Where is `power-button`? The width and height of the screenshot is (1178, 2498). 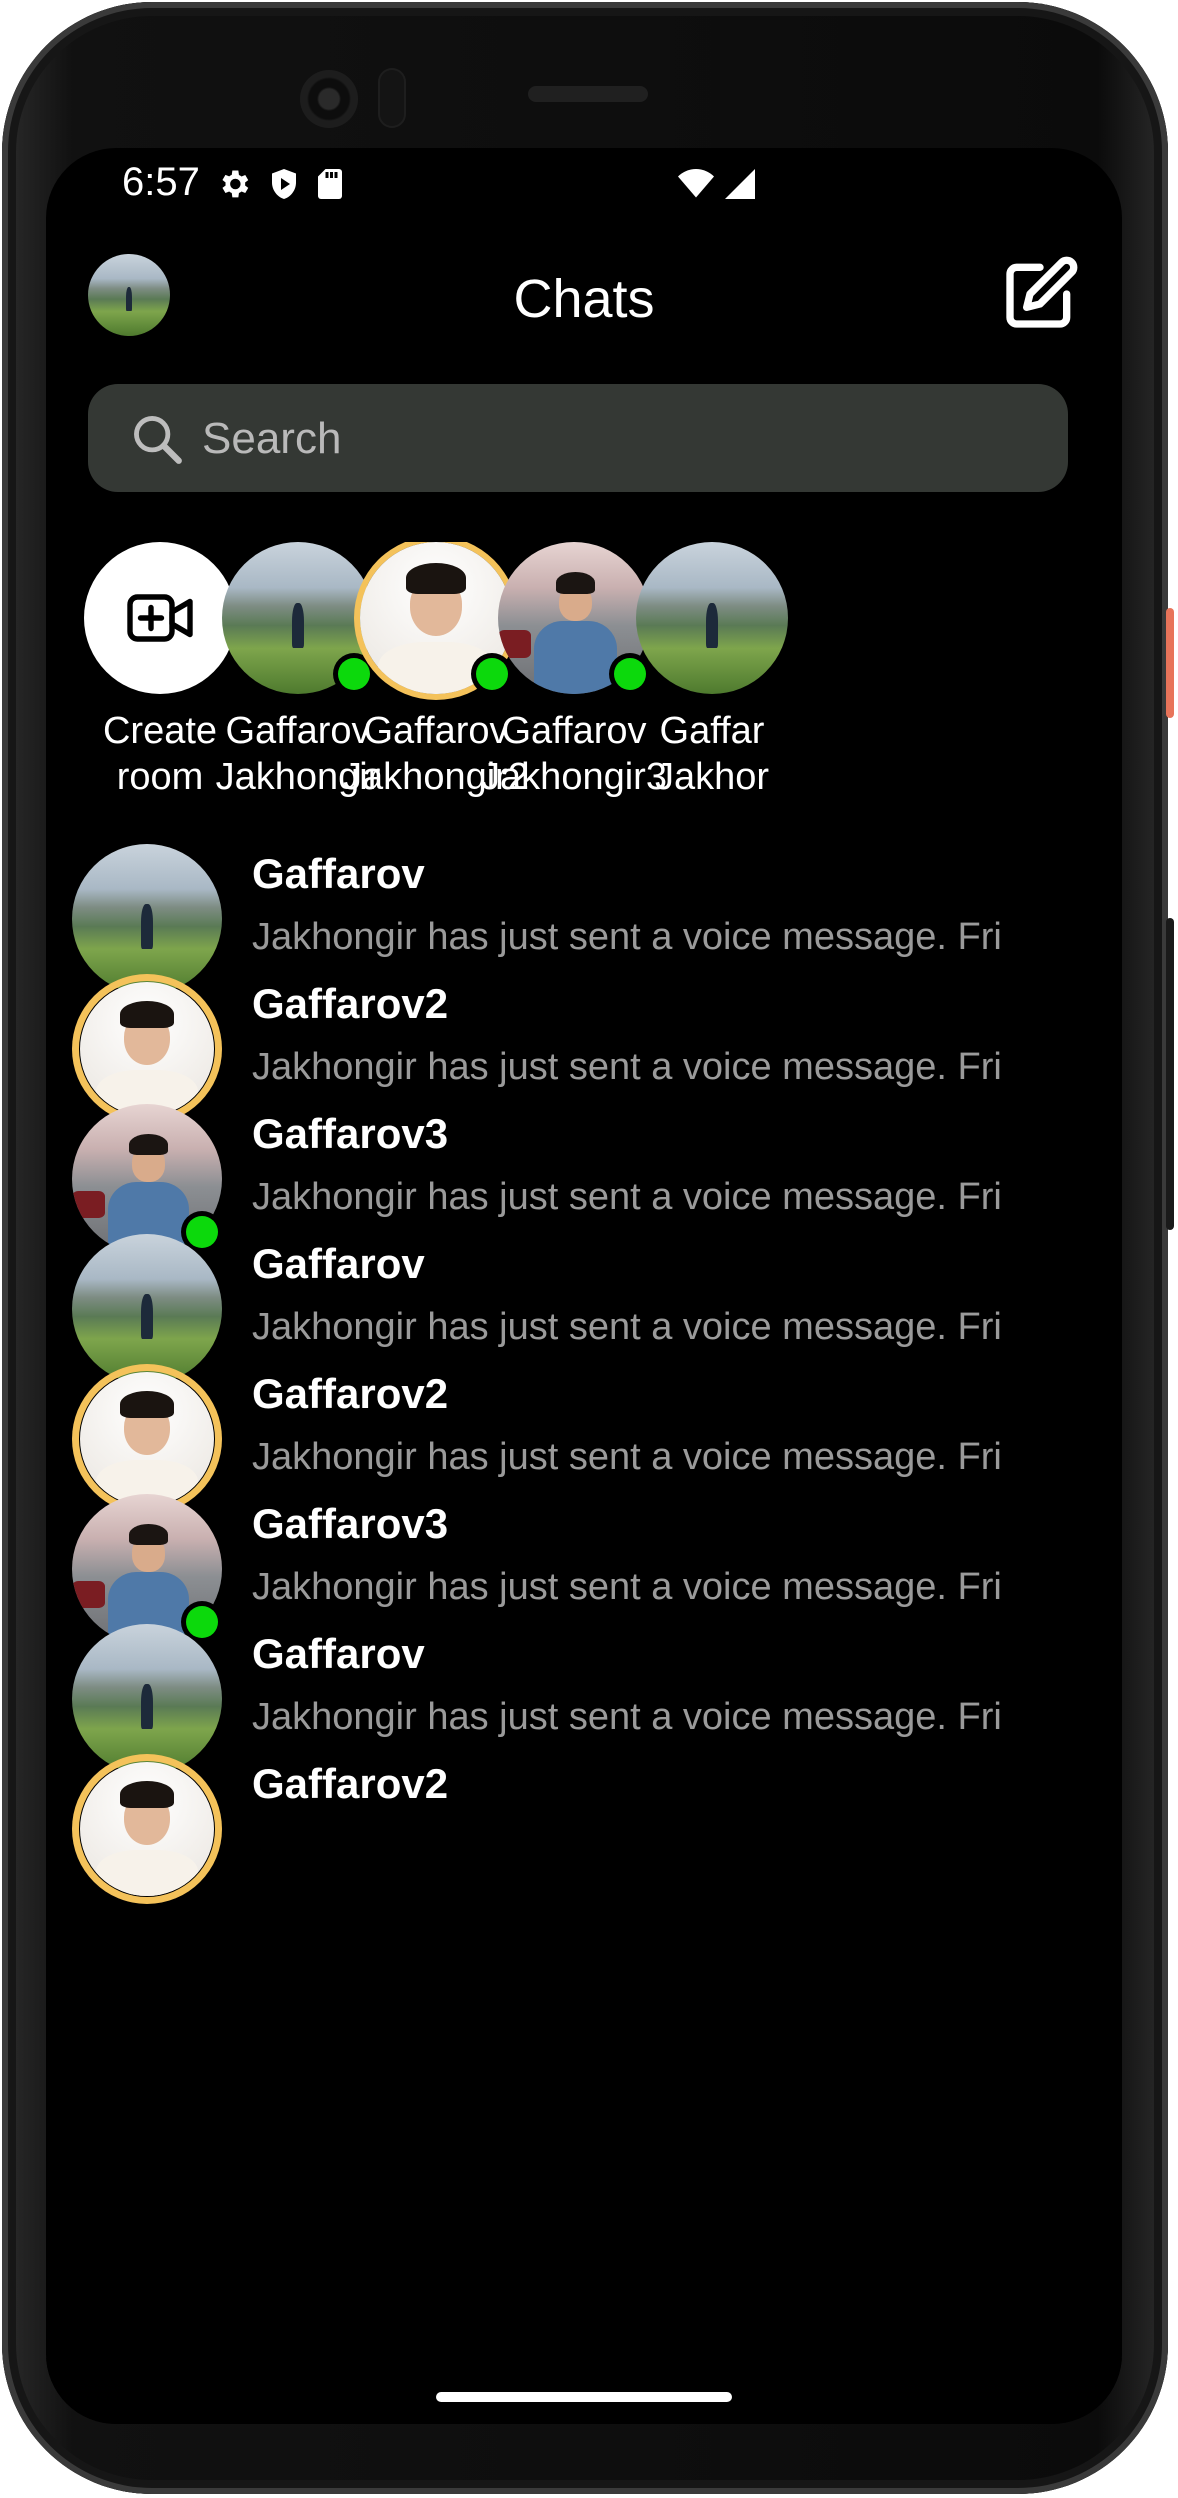
power-button is located at coordinates (1170, 663).